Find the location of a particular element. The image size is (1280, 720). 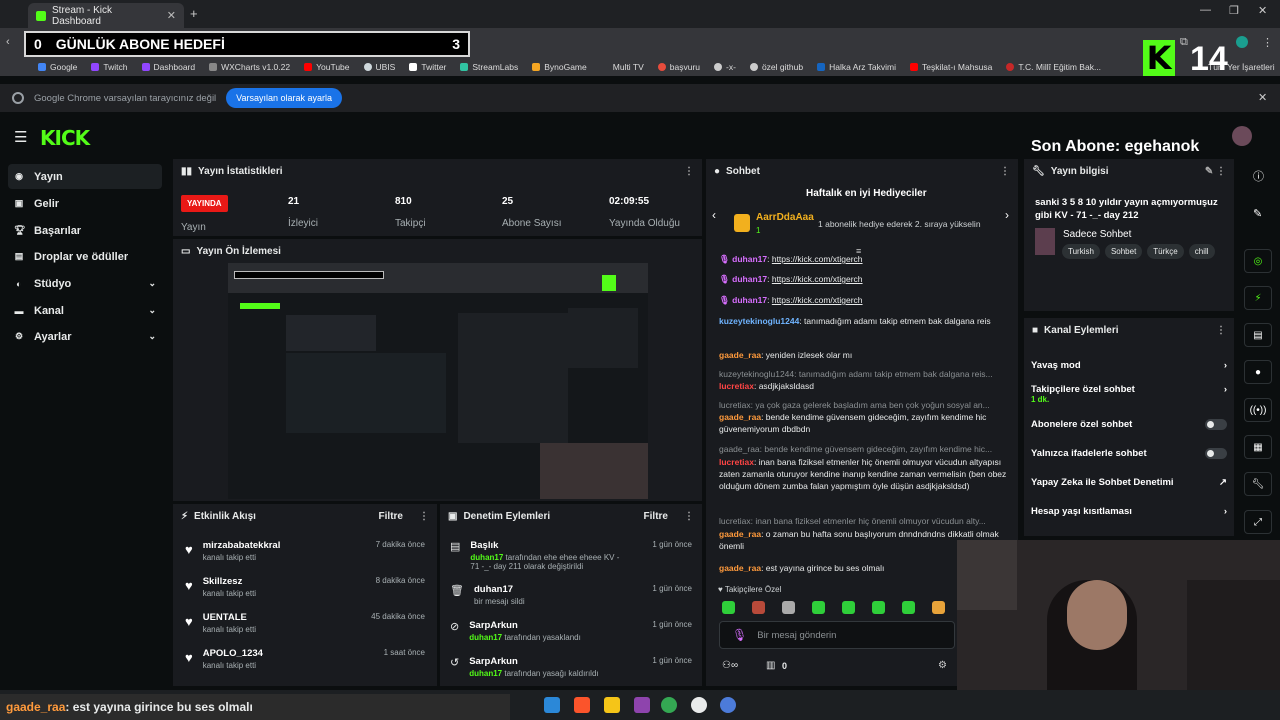

close-tab-icon: ✕ is located at coordinates (171, 15).